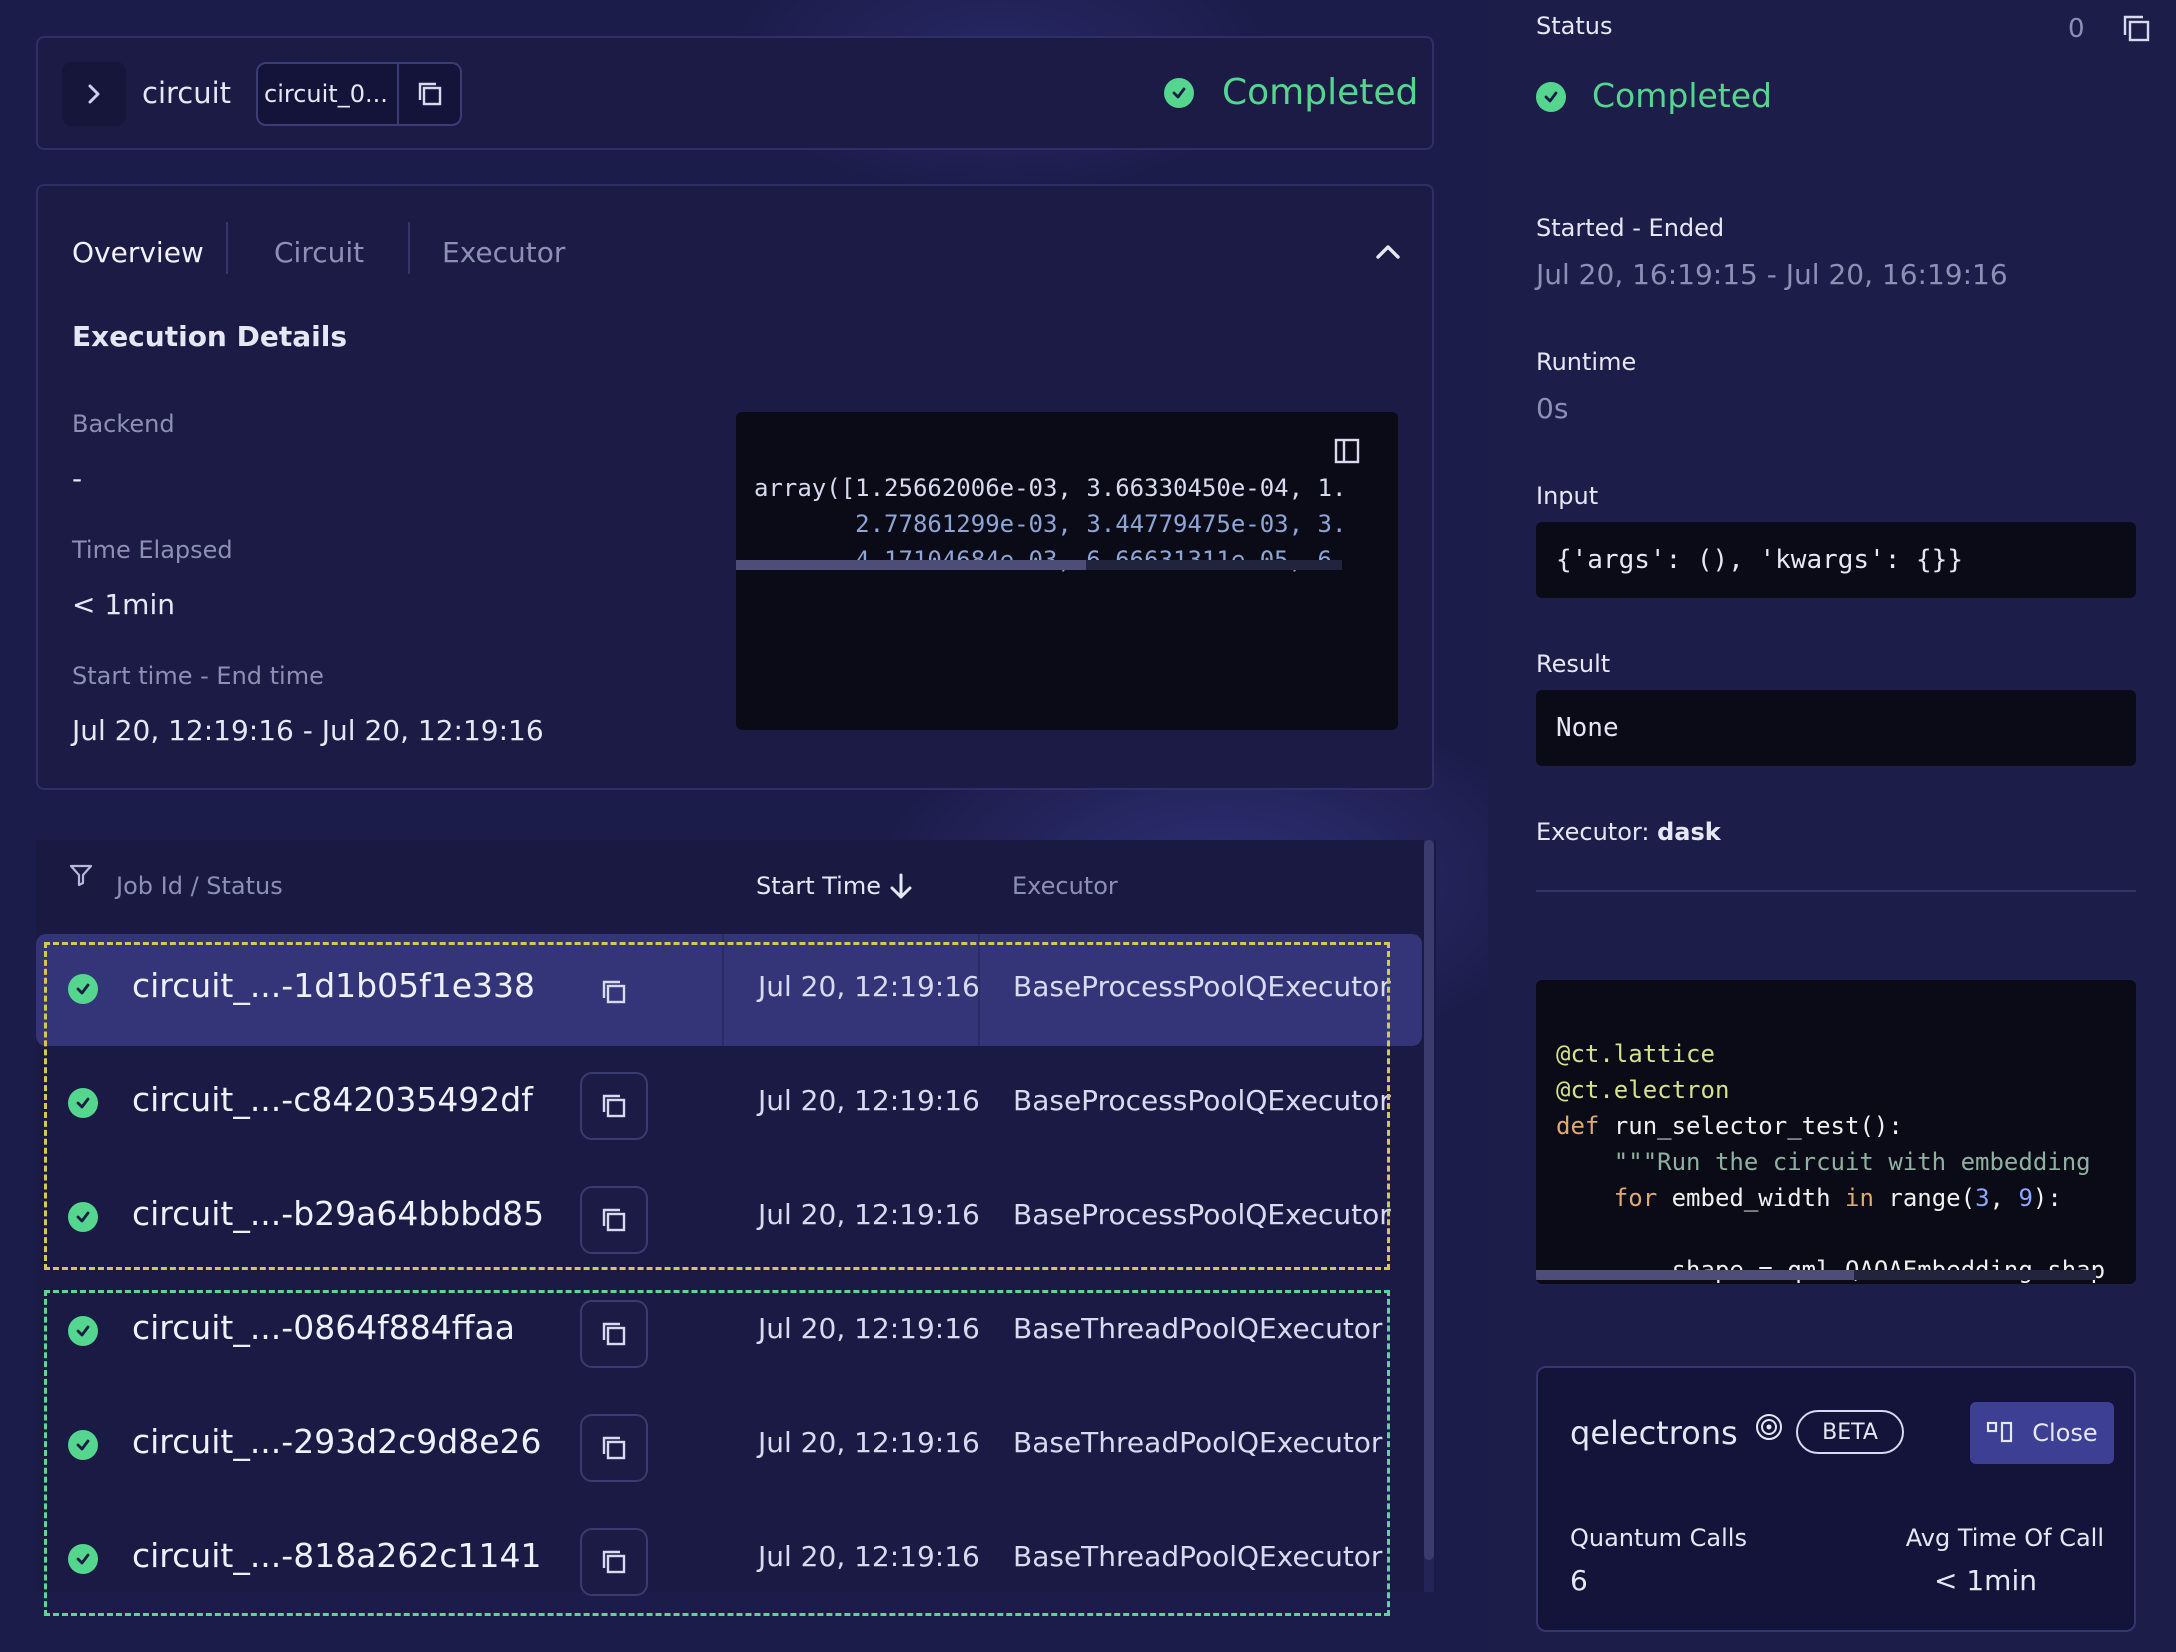 This screenshot has height=1652, width=2176. Describe the element at coordinates (138, 252) in the screenshot. I see `tab-overview: Overview` at that location.